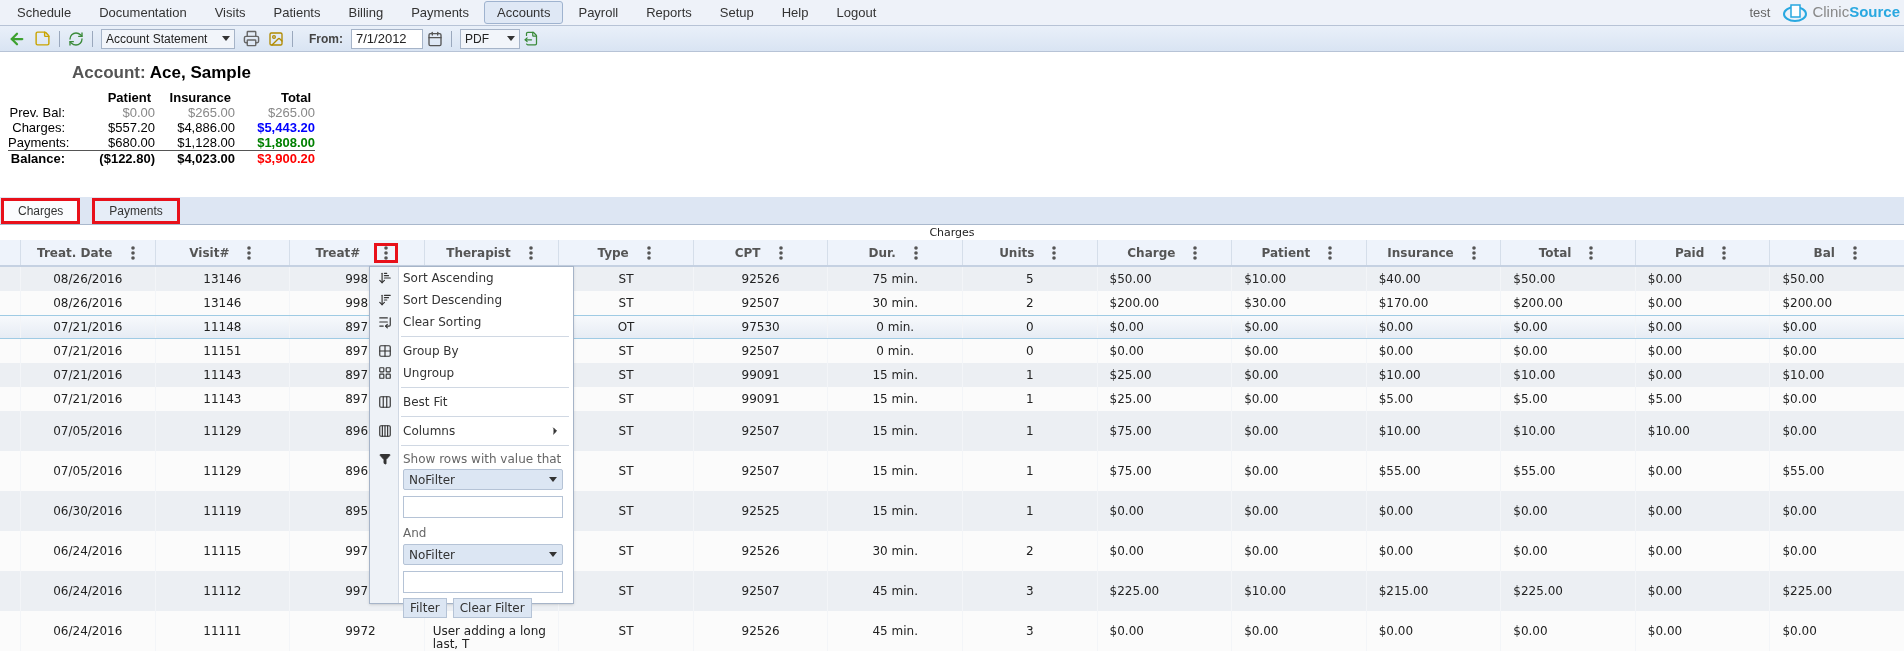 This screenshot has width=1904, height=652. Describe the element at coordinates (1760, 12) in the screenshot. I see `user-name: test` at that location.